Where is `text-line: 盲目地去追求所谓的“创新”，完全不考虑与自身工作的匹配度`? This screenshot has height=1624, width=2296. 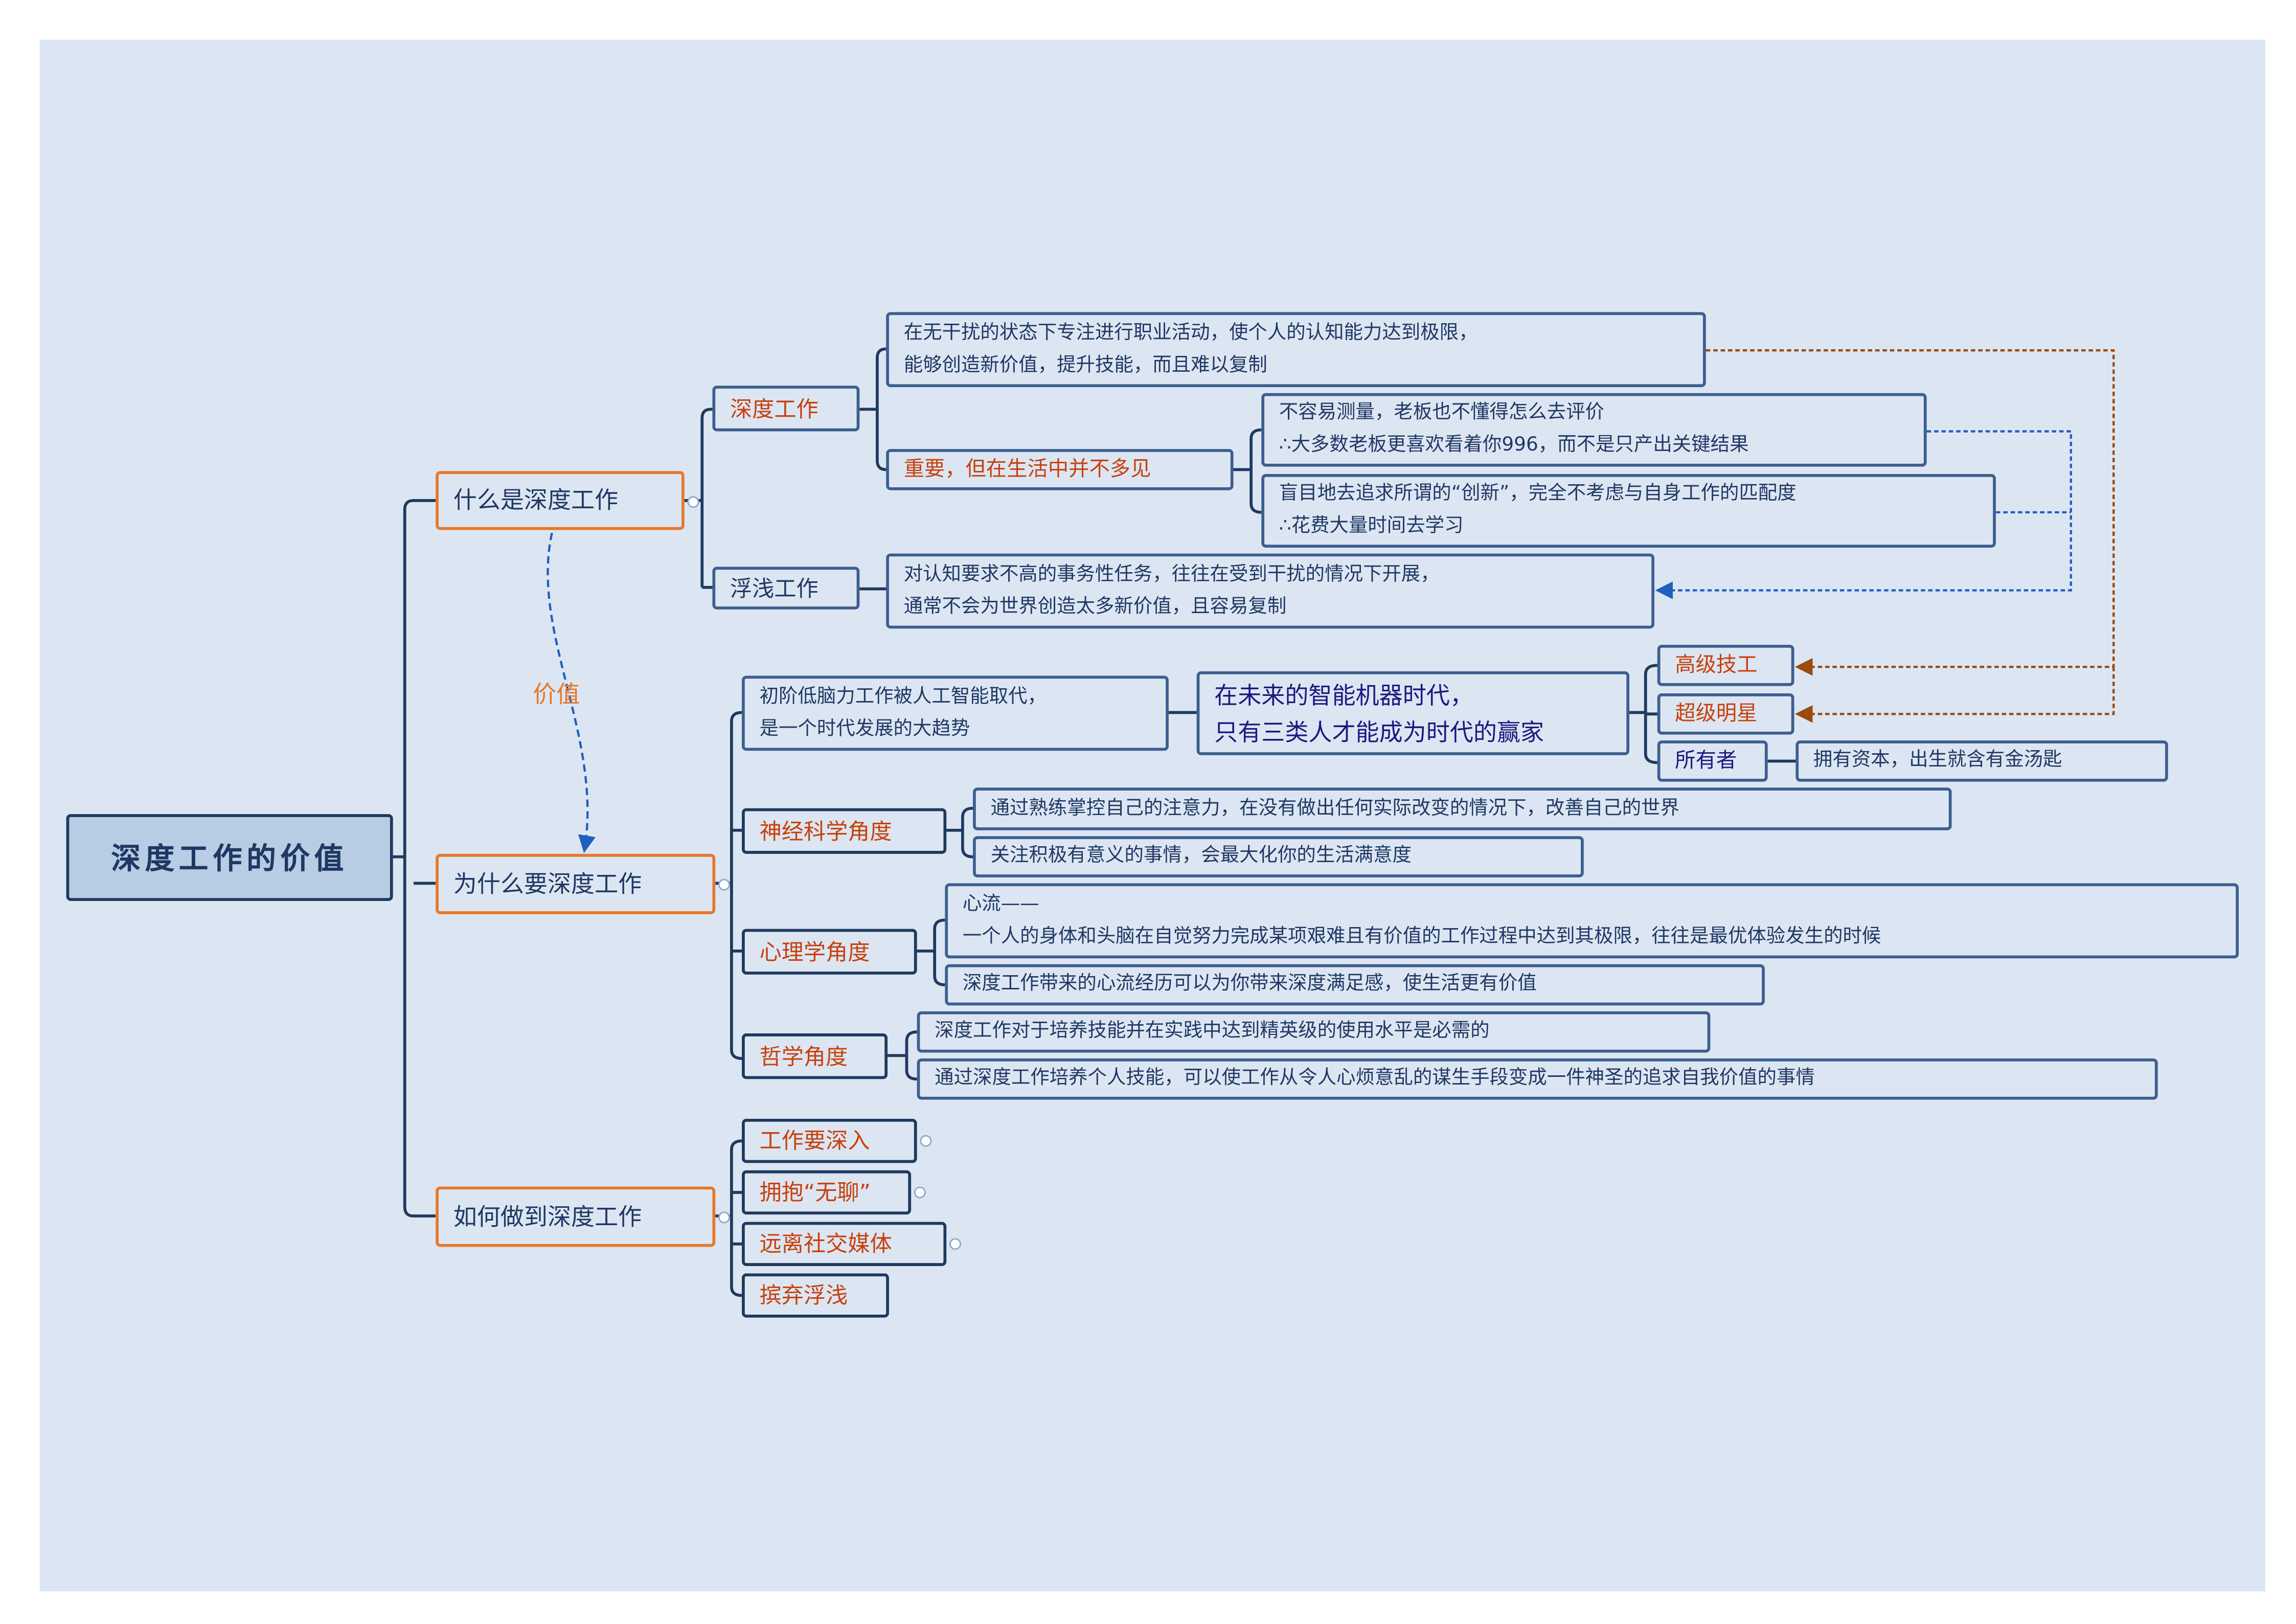
text-line: 盲目地去追求所谓的“创新”，完全不考虑与自身工作的匹配度 is located at coordinates (1538, 494).